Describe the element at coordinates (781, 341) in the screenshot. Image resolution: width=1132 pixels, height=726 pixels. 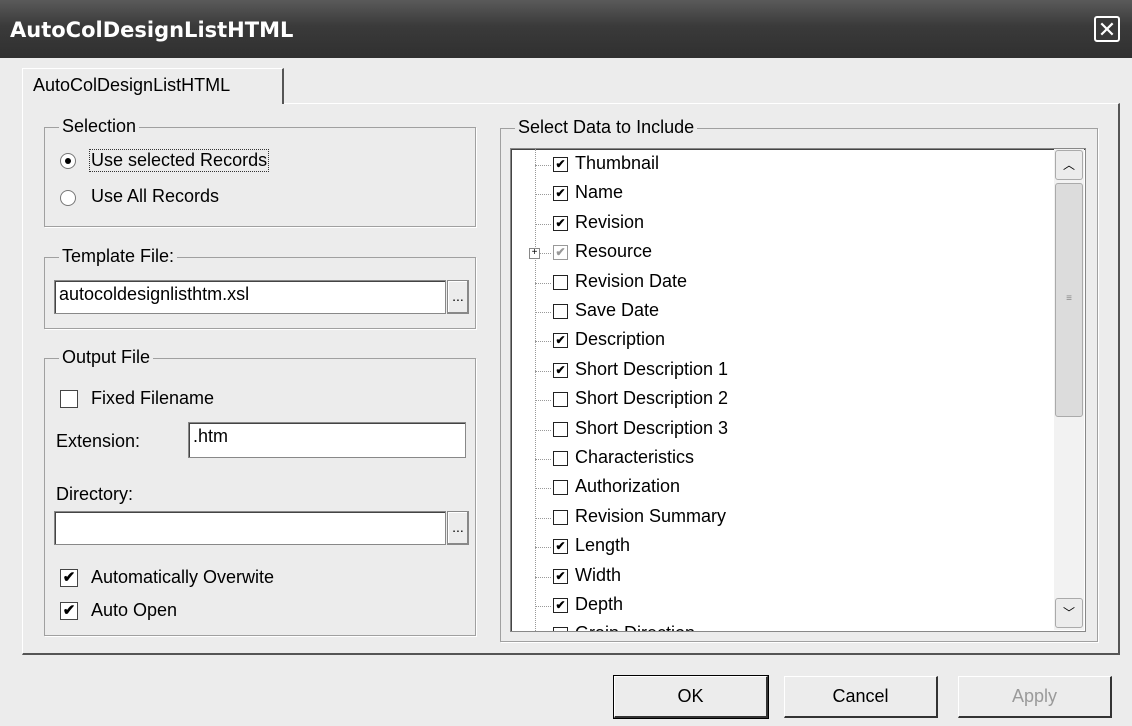
I see `tree-item: ✔ Description` at that location.